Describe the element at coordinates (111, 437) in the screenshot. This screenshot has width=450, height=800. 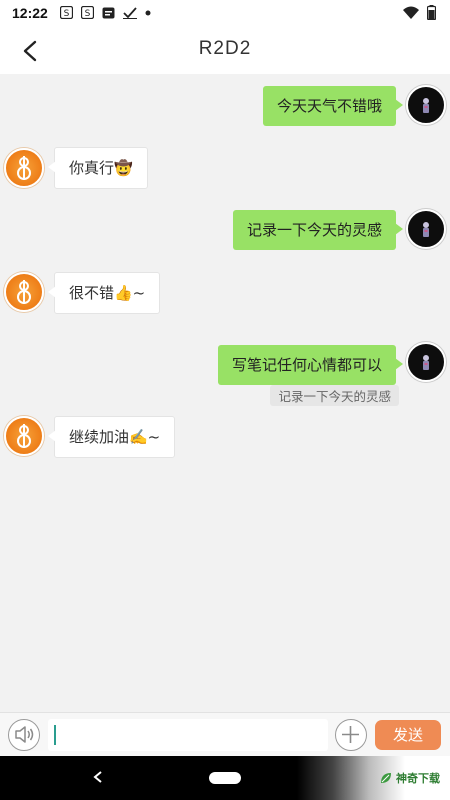
I see `bot-message-bubble: 继续加油✍️~` at that location.